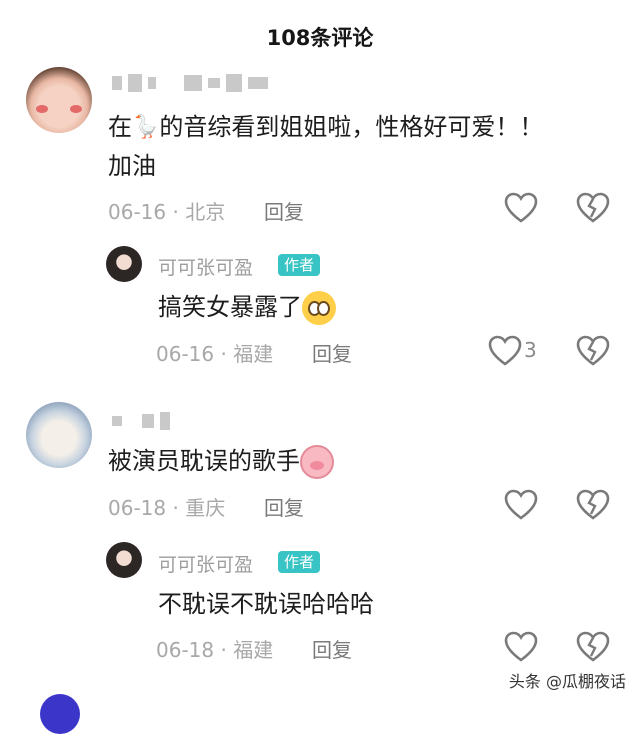 The image size is (640, 734). Describe the element at coordinates (319, 308) in the screenshot. I see `pleading-face-emoji-icon` at that location.